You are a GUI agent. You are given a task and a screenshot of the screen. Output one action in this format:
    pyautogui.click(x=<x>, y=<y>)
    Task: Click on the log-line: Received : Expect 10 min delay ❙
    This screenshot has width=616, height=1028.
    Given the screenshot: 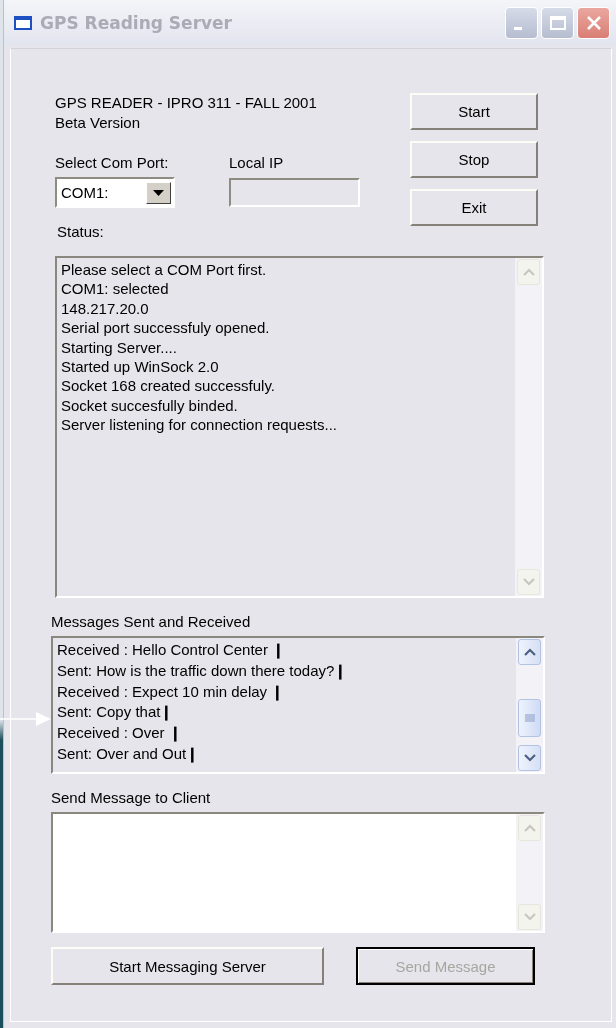 What is the action you would take?
    pyautogui.click(x=171, y=692)
    